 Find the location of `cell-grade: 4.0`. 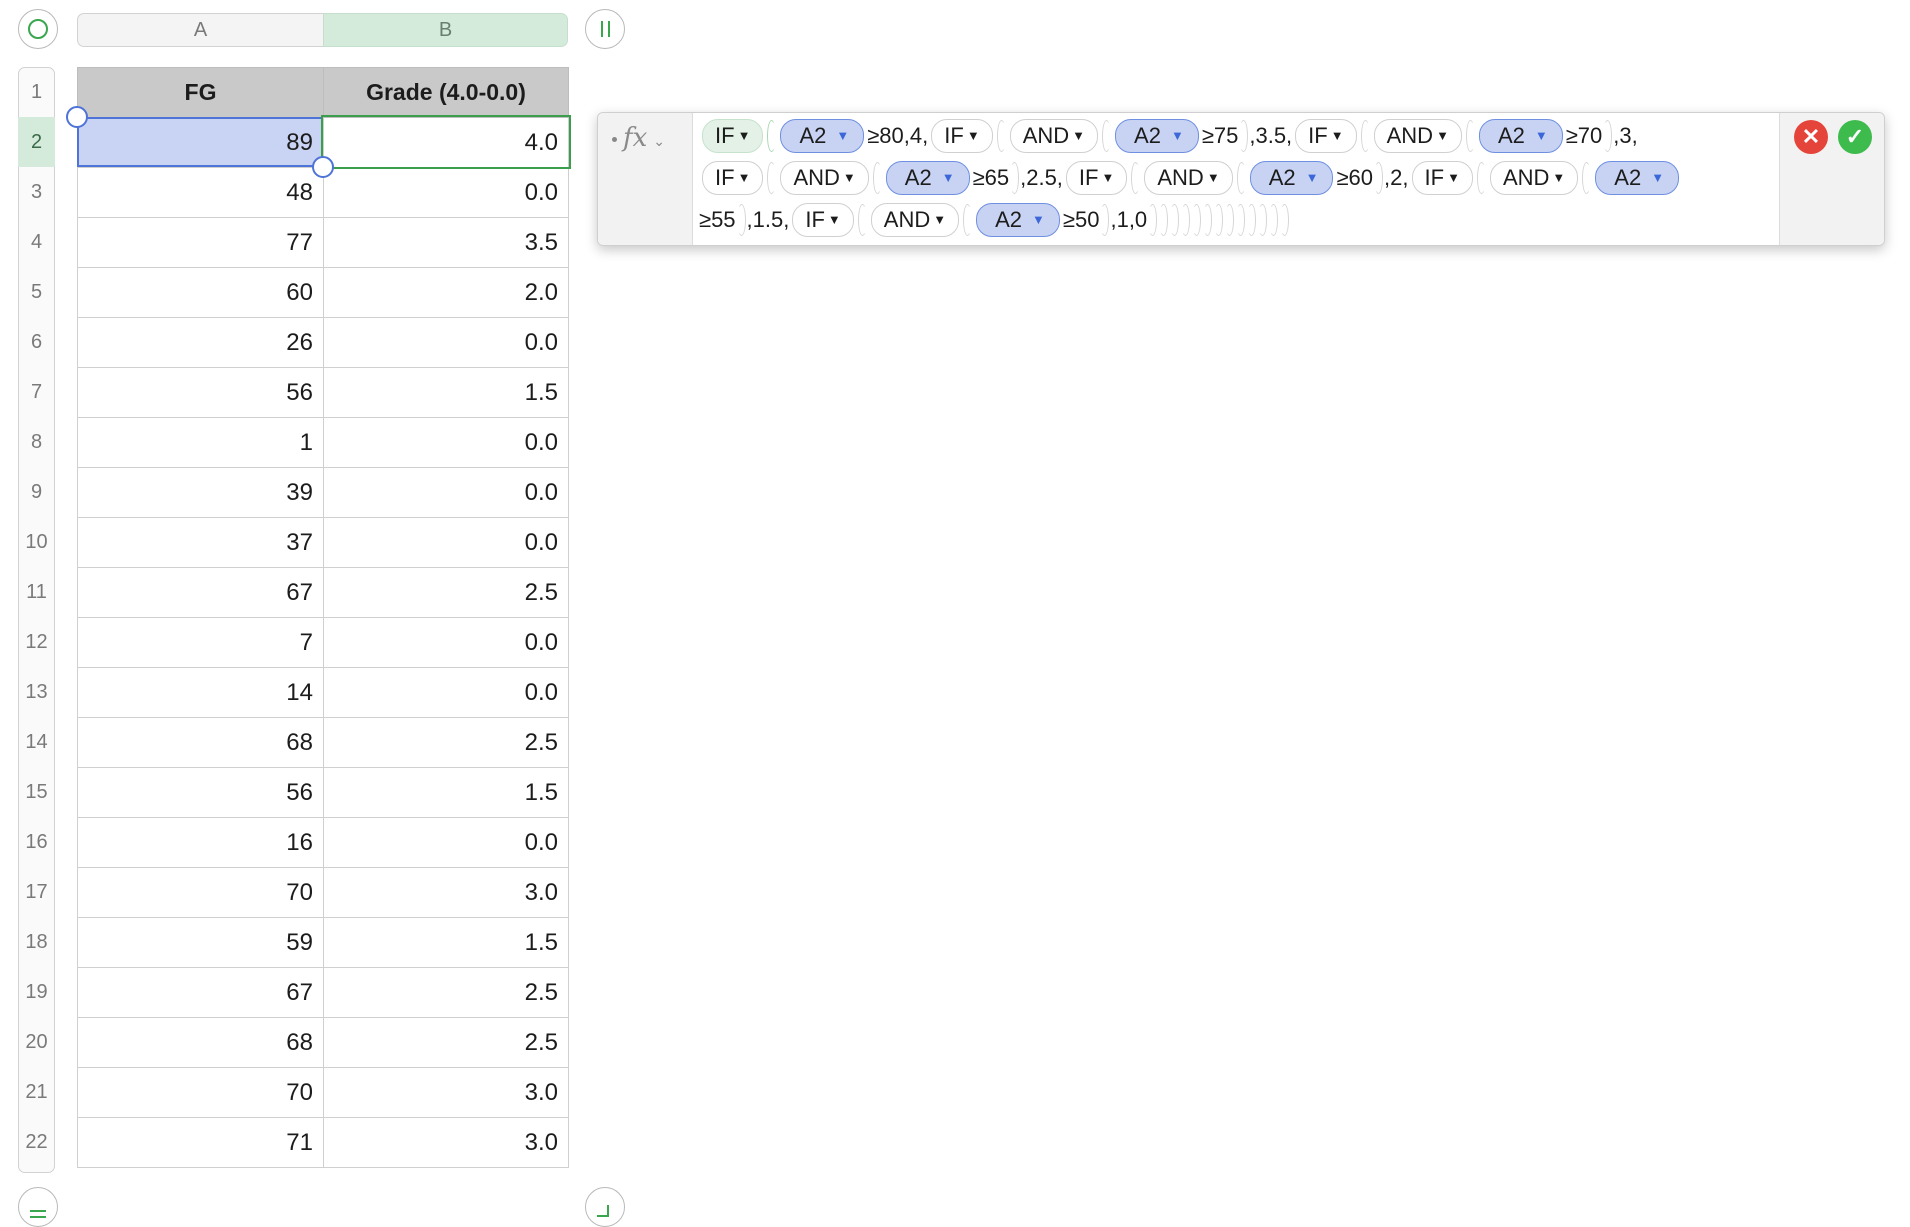

cell-grade: 4.0 is located at coordinates (446, 142).